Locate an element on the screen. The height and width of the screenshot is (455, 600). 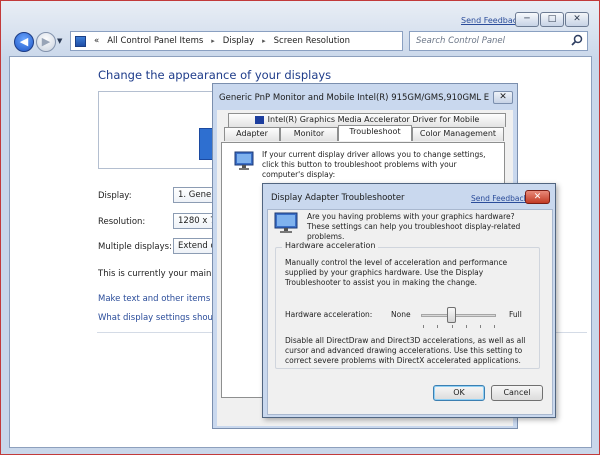
tab-adapter: Adapter is located at coordinates (252, 134).